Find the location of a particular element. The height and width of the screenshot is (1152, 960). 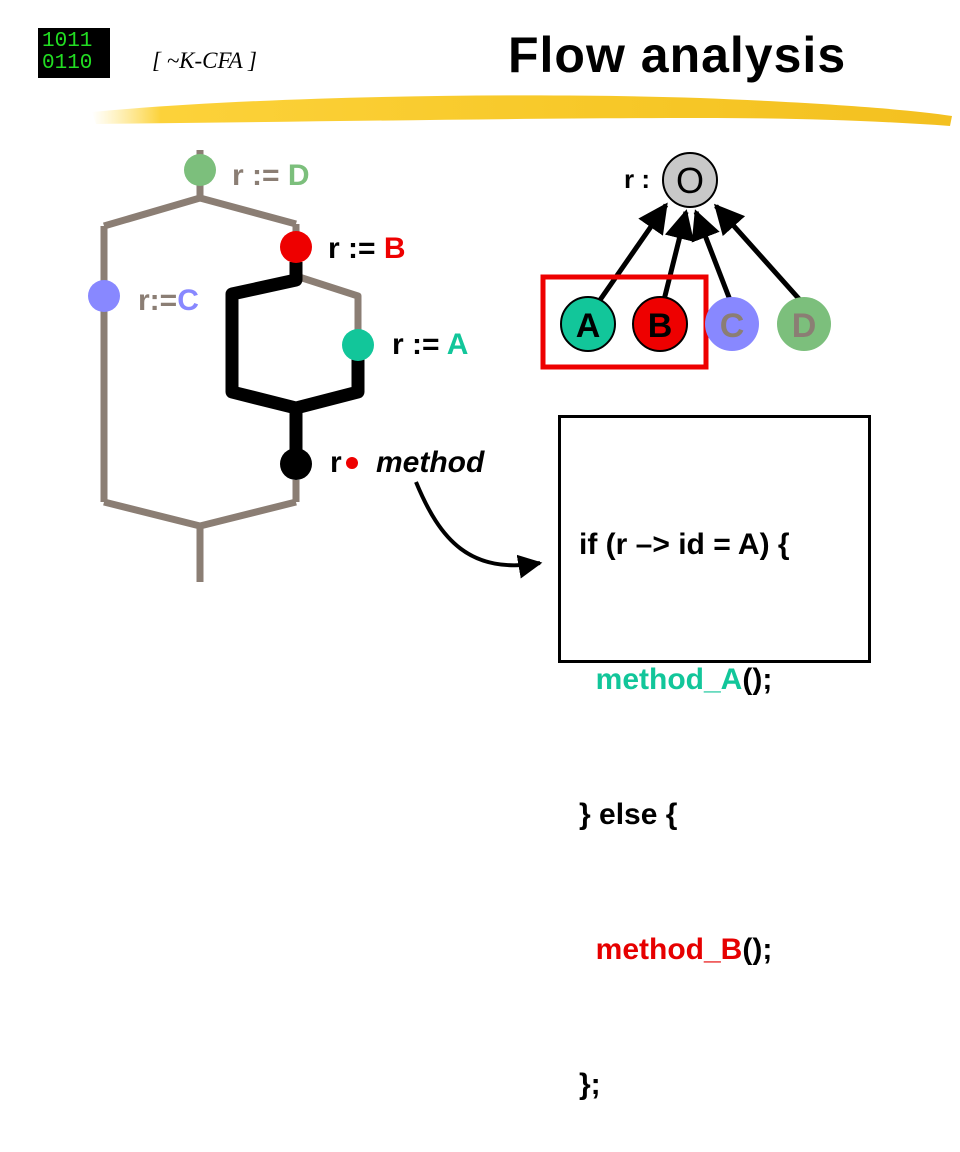

label-call-method: method is located at coordinates (430, 462).